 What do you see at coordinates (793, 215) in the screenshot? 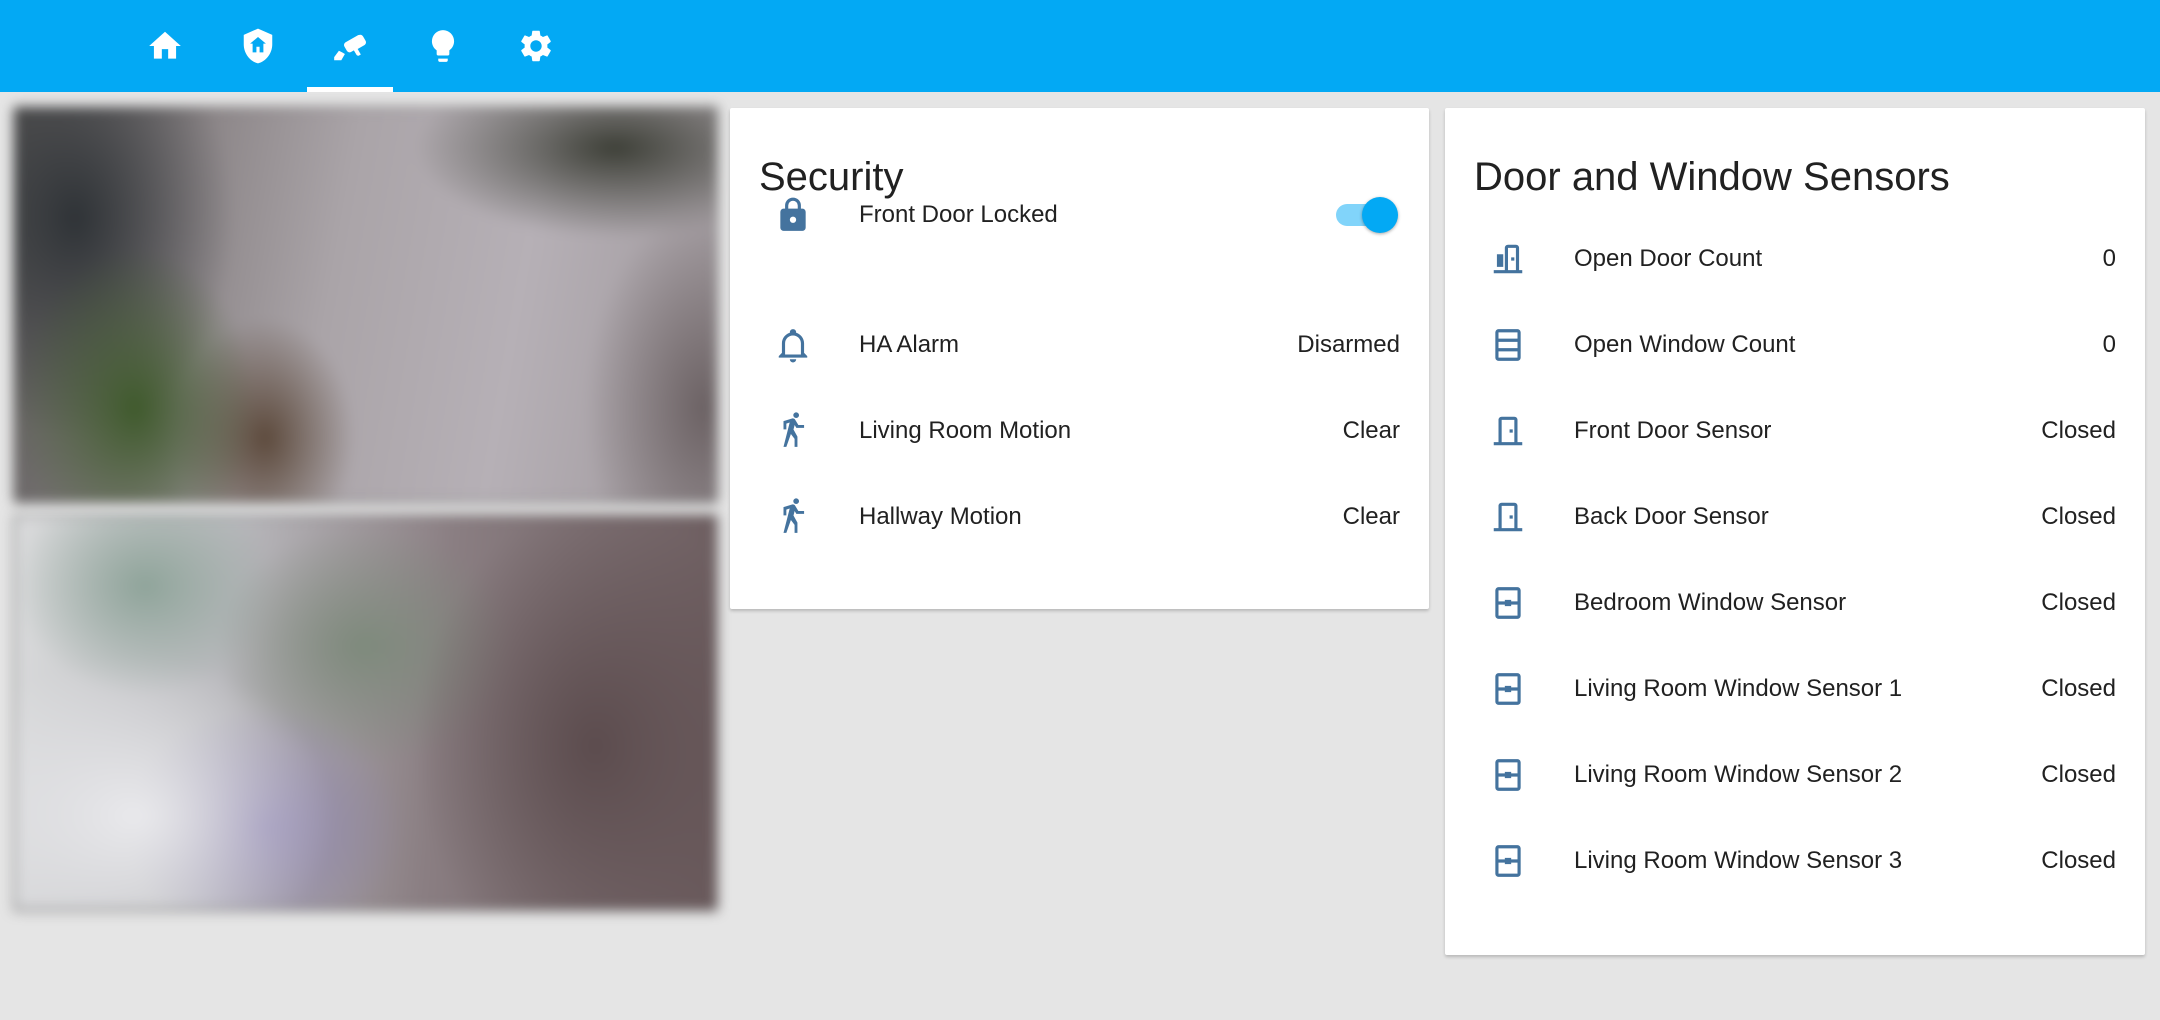
I see `lock-icon` at bounding box center [793, 215].